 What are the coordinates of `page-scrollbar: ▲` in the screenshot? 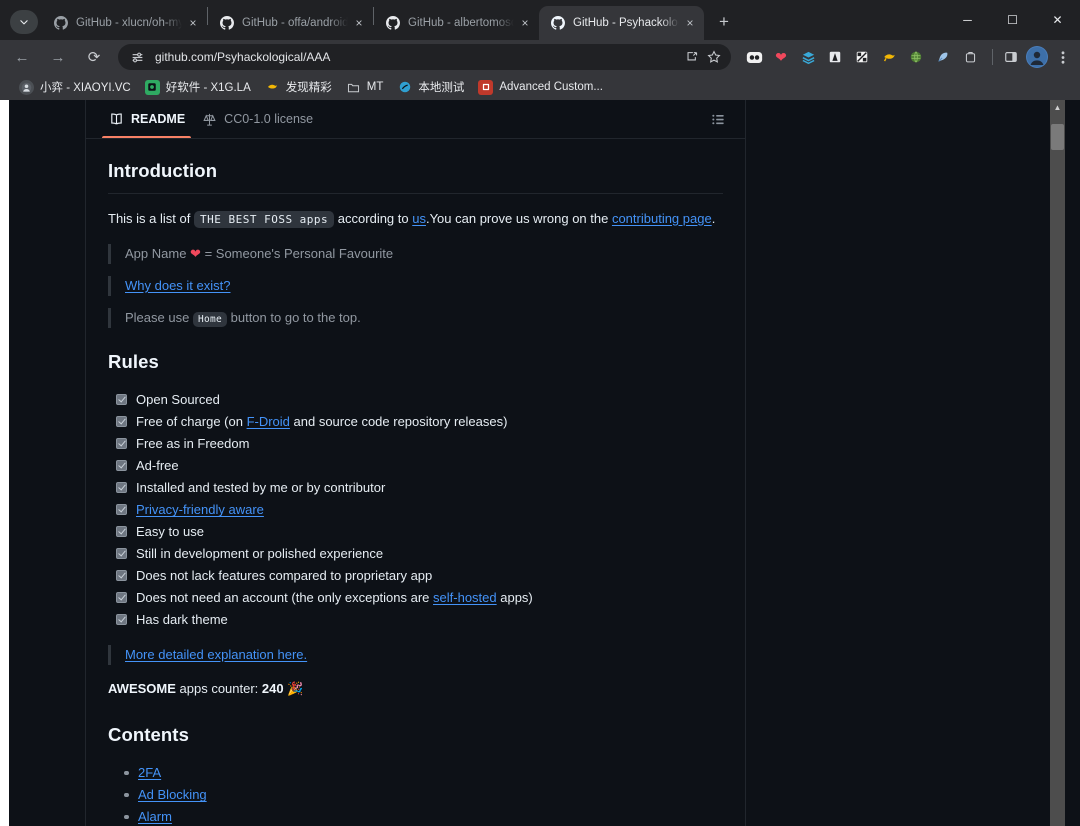 It's located at (1057, 463).